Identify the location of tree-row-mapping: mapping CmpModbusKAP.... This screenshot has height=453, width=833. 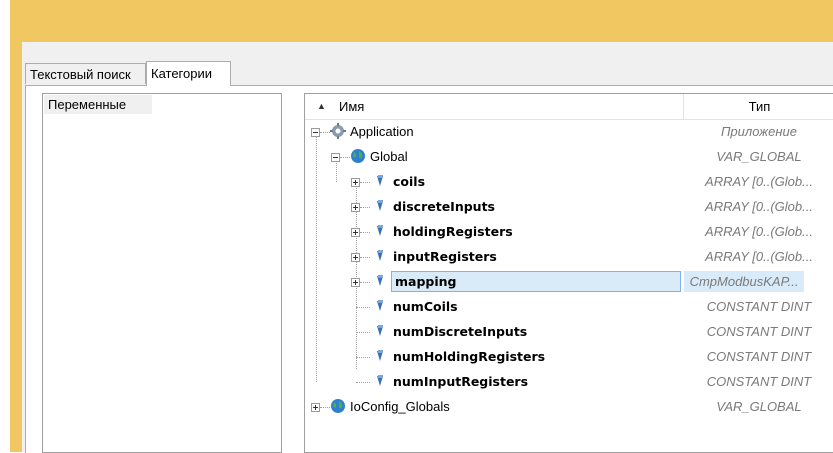
(569, 281).